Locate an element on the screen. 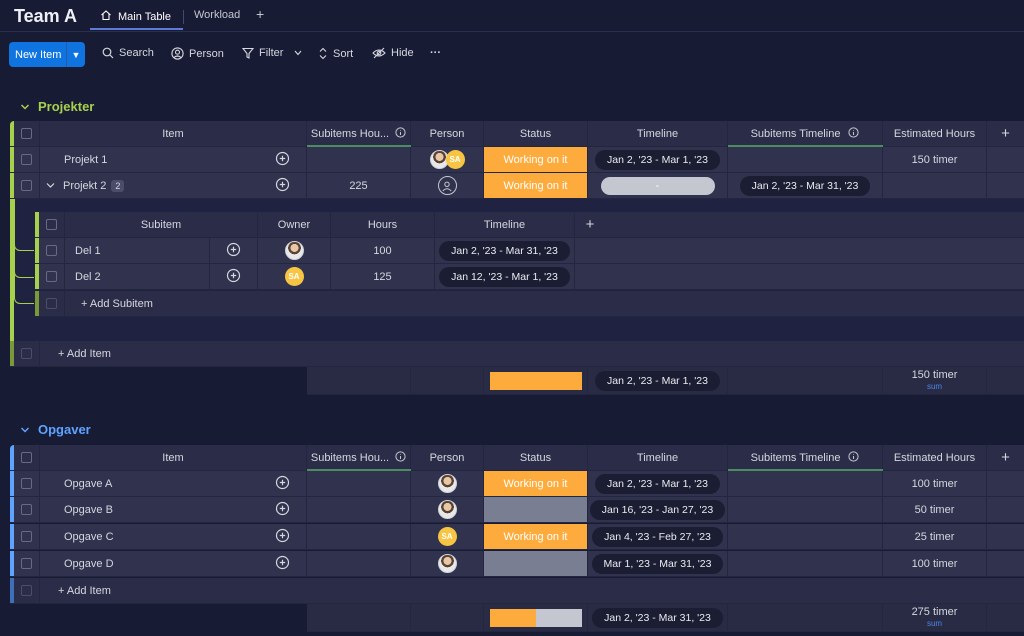  select-all-checkbox is located at coordinates (26, 133).